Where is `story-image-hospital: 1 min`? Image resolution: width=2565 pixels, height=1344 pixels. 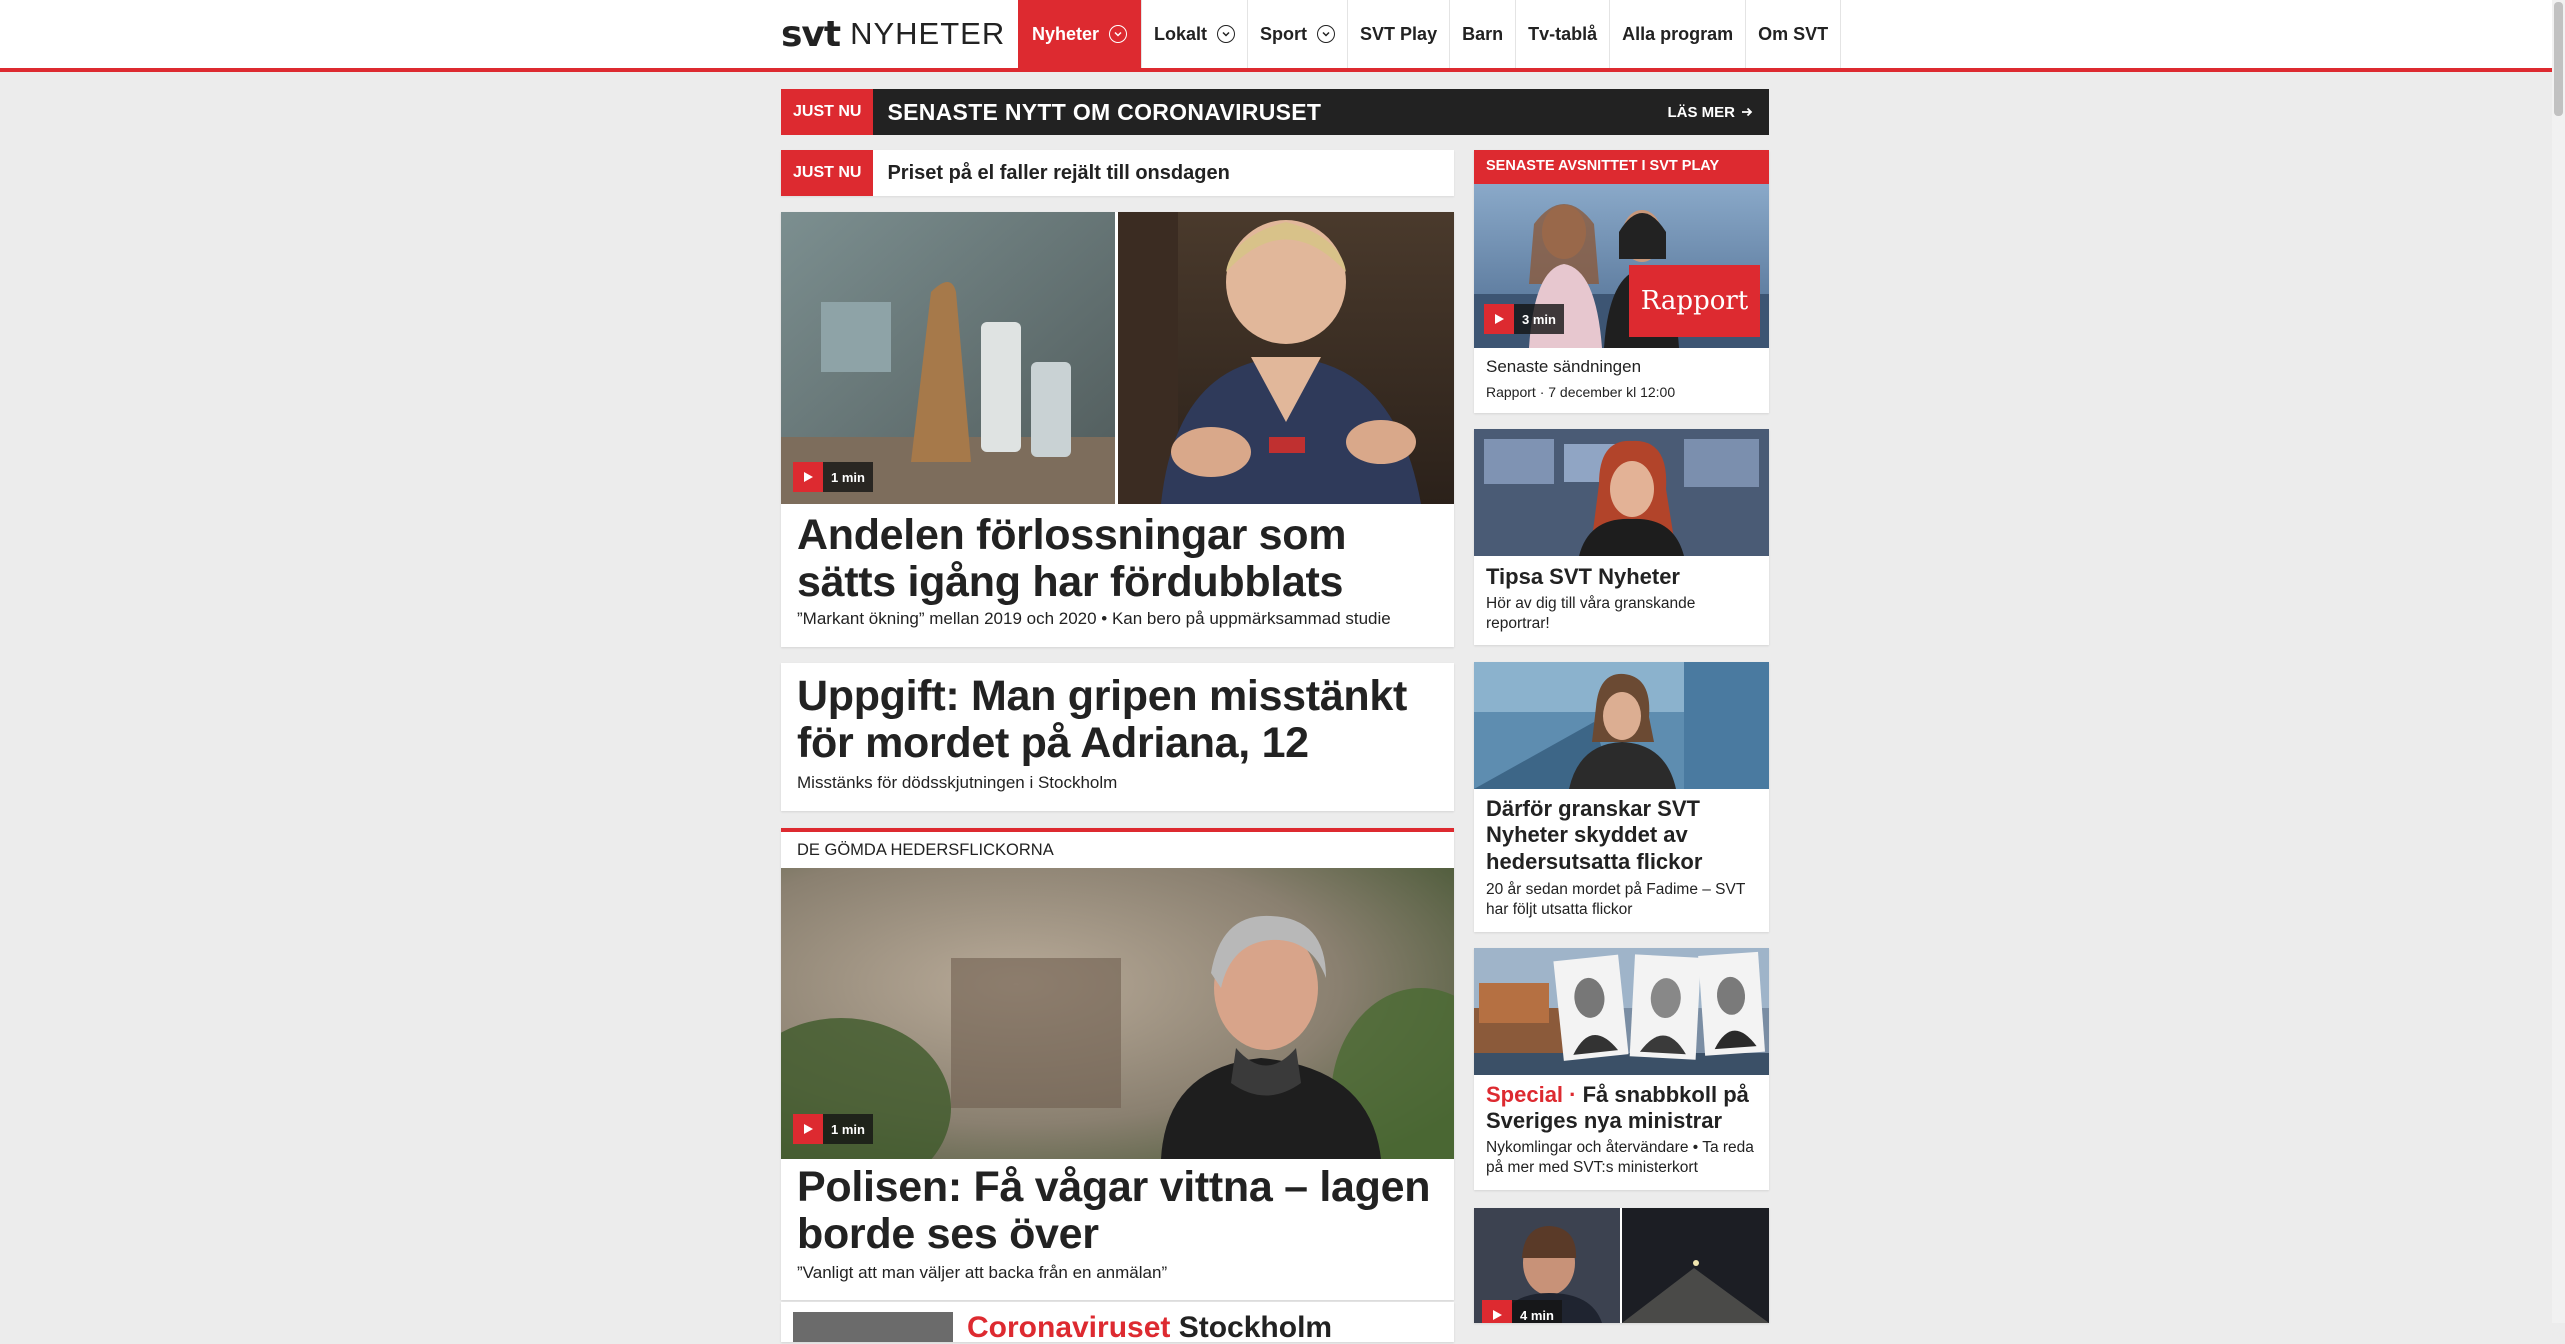 story-image-hospital: 1 min is located at coordinates (1117, 358).